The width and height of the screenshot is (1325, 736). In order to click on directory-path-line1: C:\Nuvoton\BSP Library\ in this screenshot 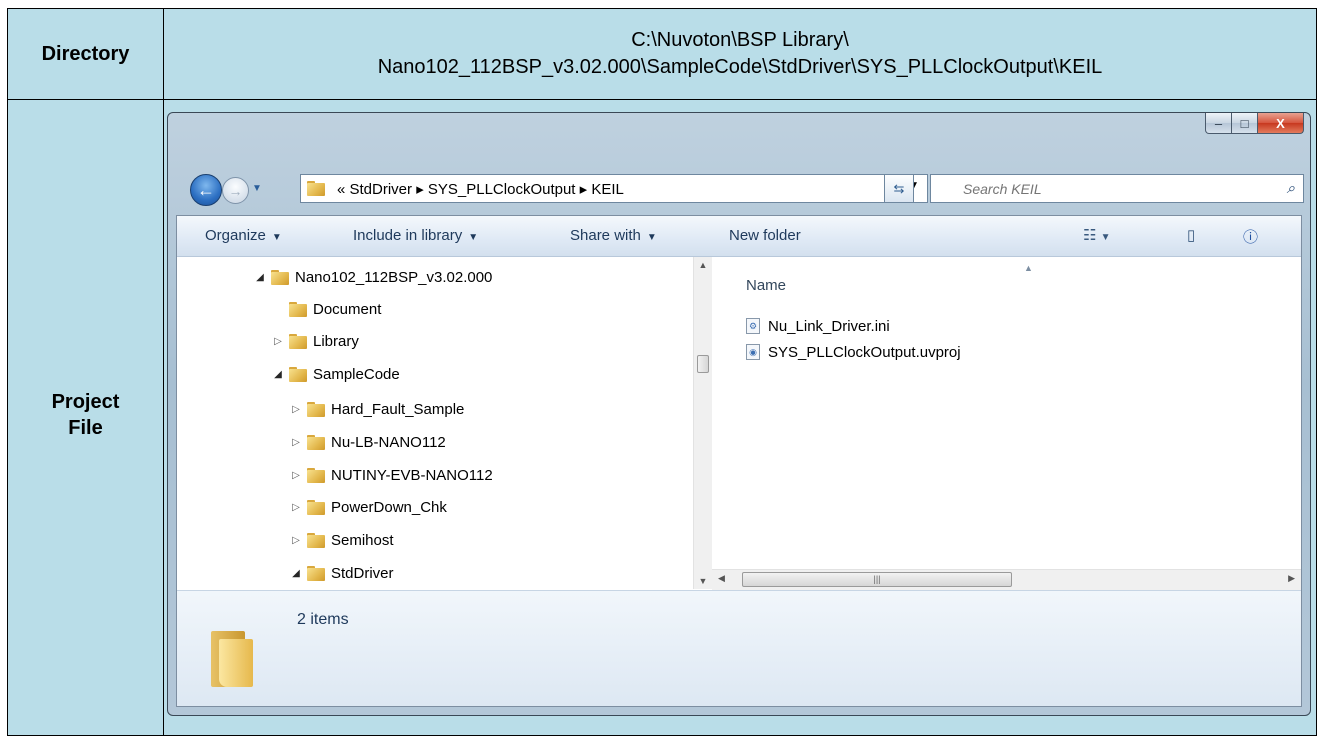, I will do `click(740, 40)`.